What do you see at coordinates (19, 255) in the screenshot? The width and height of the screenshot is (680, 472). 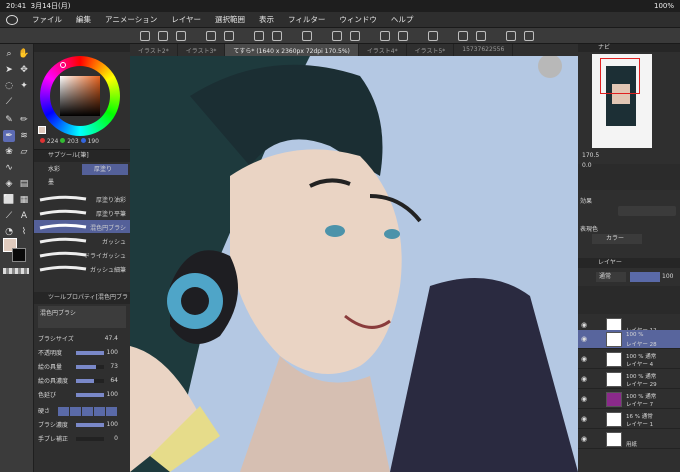 I see `sub-color-swatch` at bounding box center [19, 255].